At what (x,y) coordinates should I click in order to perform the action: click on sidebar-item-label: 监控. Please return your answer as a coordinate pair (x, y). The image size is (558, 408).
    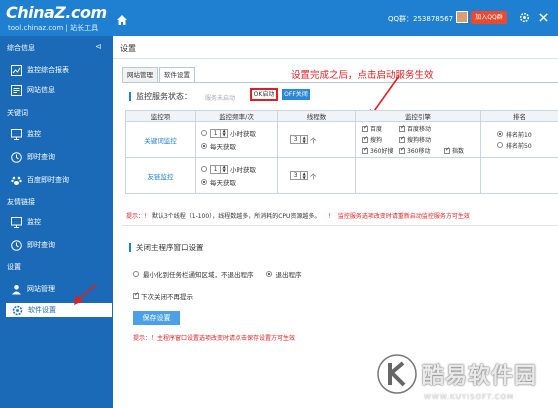
    Looking at the image, I should click on (34, 222).